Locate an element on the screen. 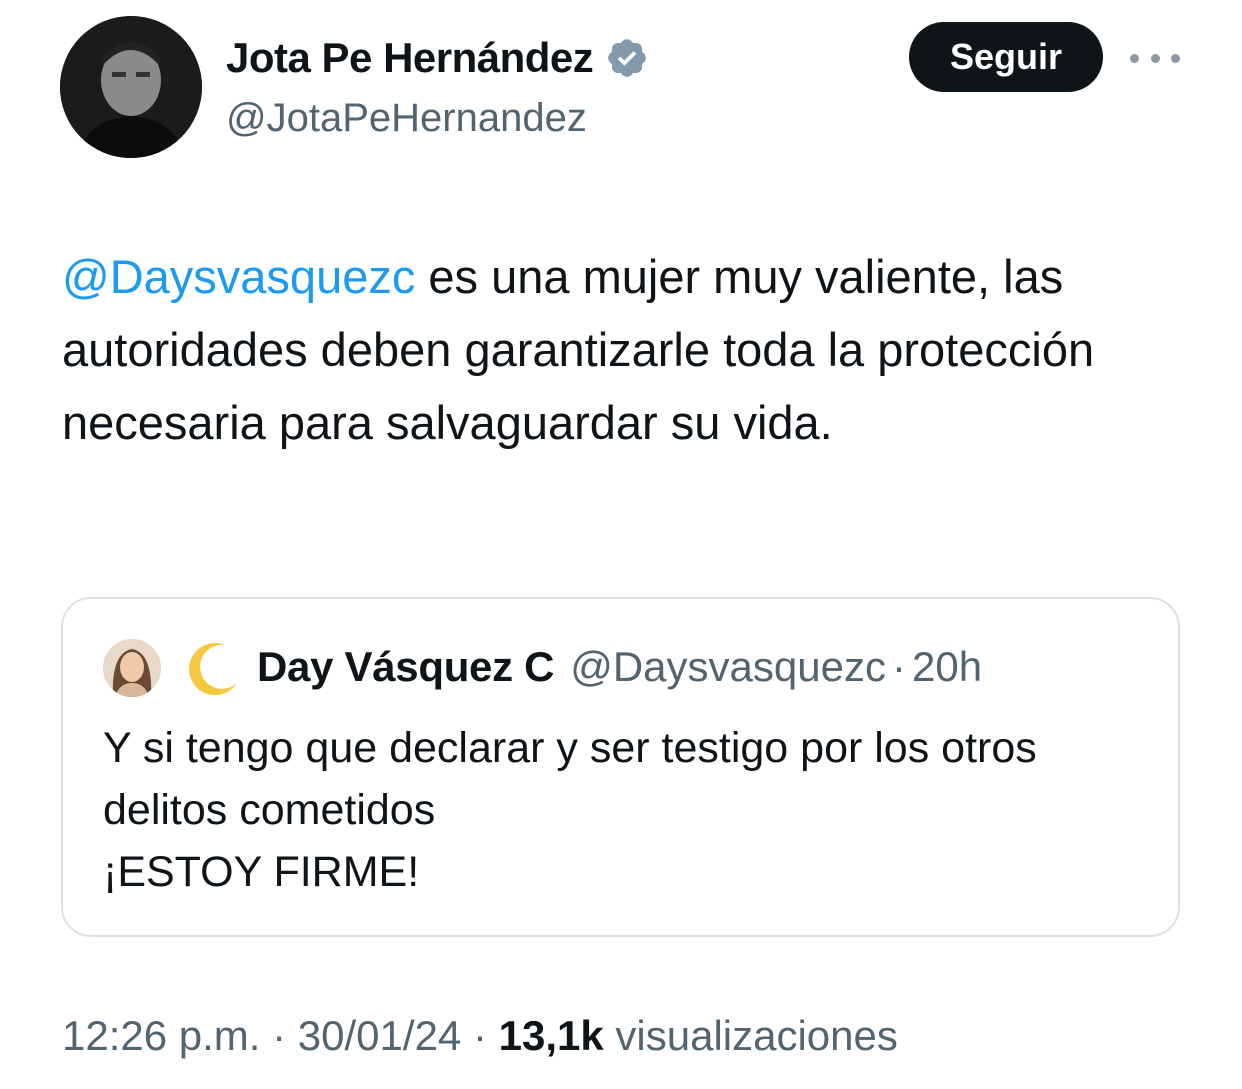 The image size is (1242, 1089). views-label: visualizaciones is located at coordinates (750, 1035).